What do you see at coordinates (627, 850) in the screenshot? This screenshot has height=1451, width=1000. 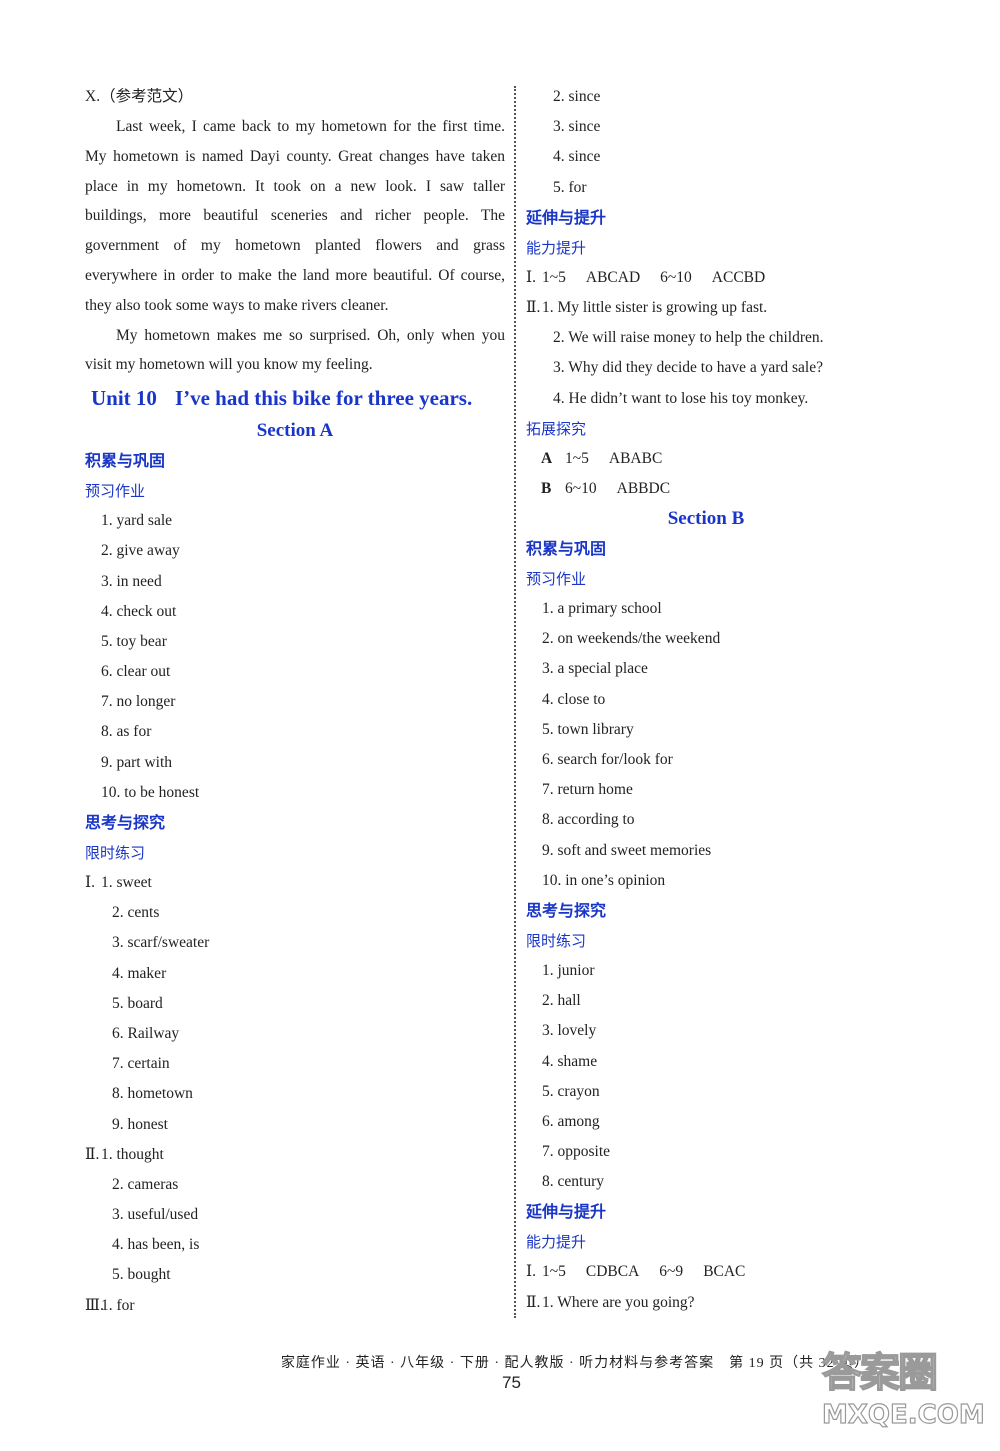 I see `list-item: 9. soft and sweet memories` at bounding box center [627, 850].